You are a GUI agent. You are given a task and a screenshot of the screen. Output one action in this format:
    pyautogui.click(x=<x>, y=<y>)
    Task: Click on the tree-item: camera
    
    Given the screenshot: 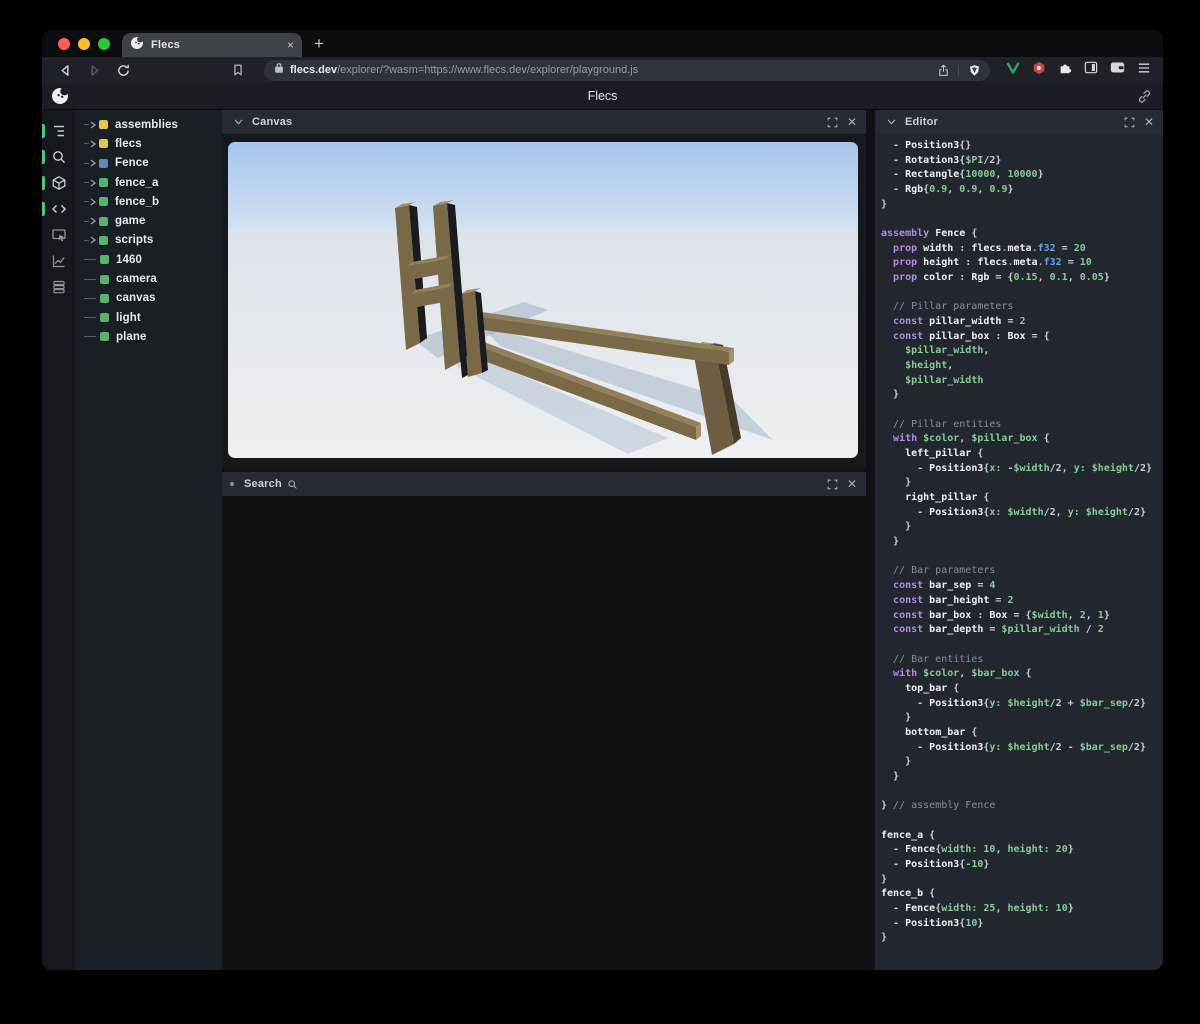 What is the action you would take?
    pyautogui.click(x=148, y=278)
    